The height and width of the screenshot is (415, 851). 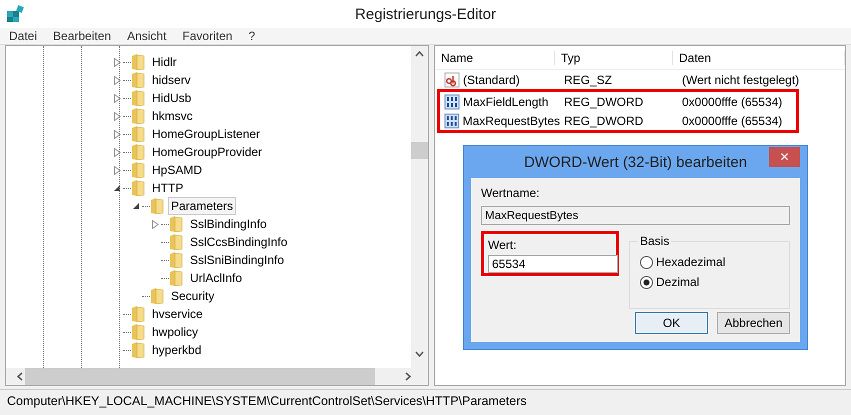 I want to click on dialog-button: OK, so click(x=671, y=323).